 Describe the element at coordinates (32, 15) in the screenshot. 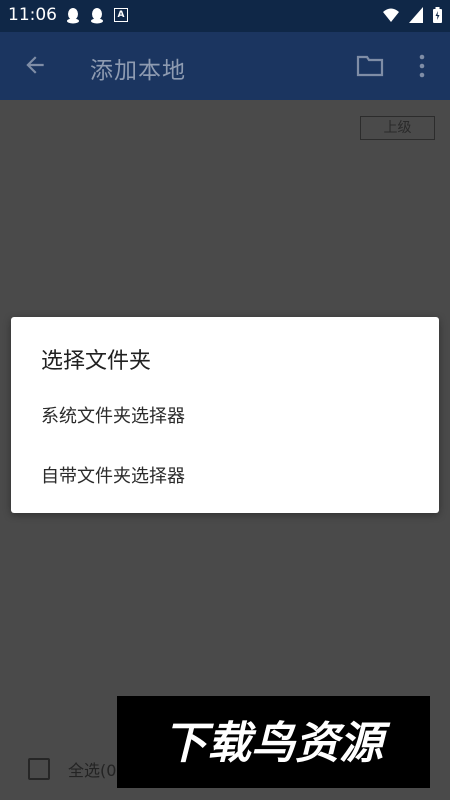

I see `status-time: 11:06` at that location.